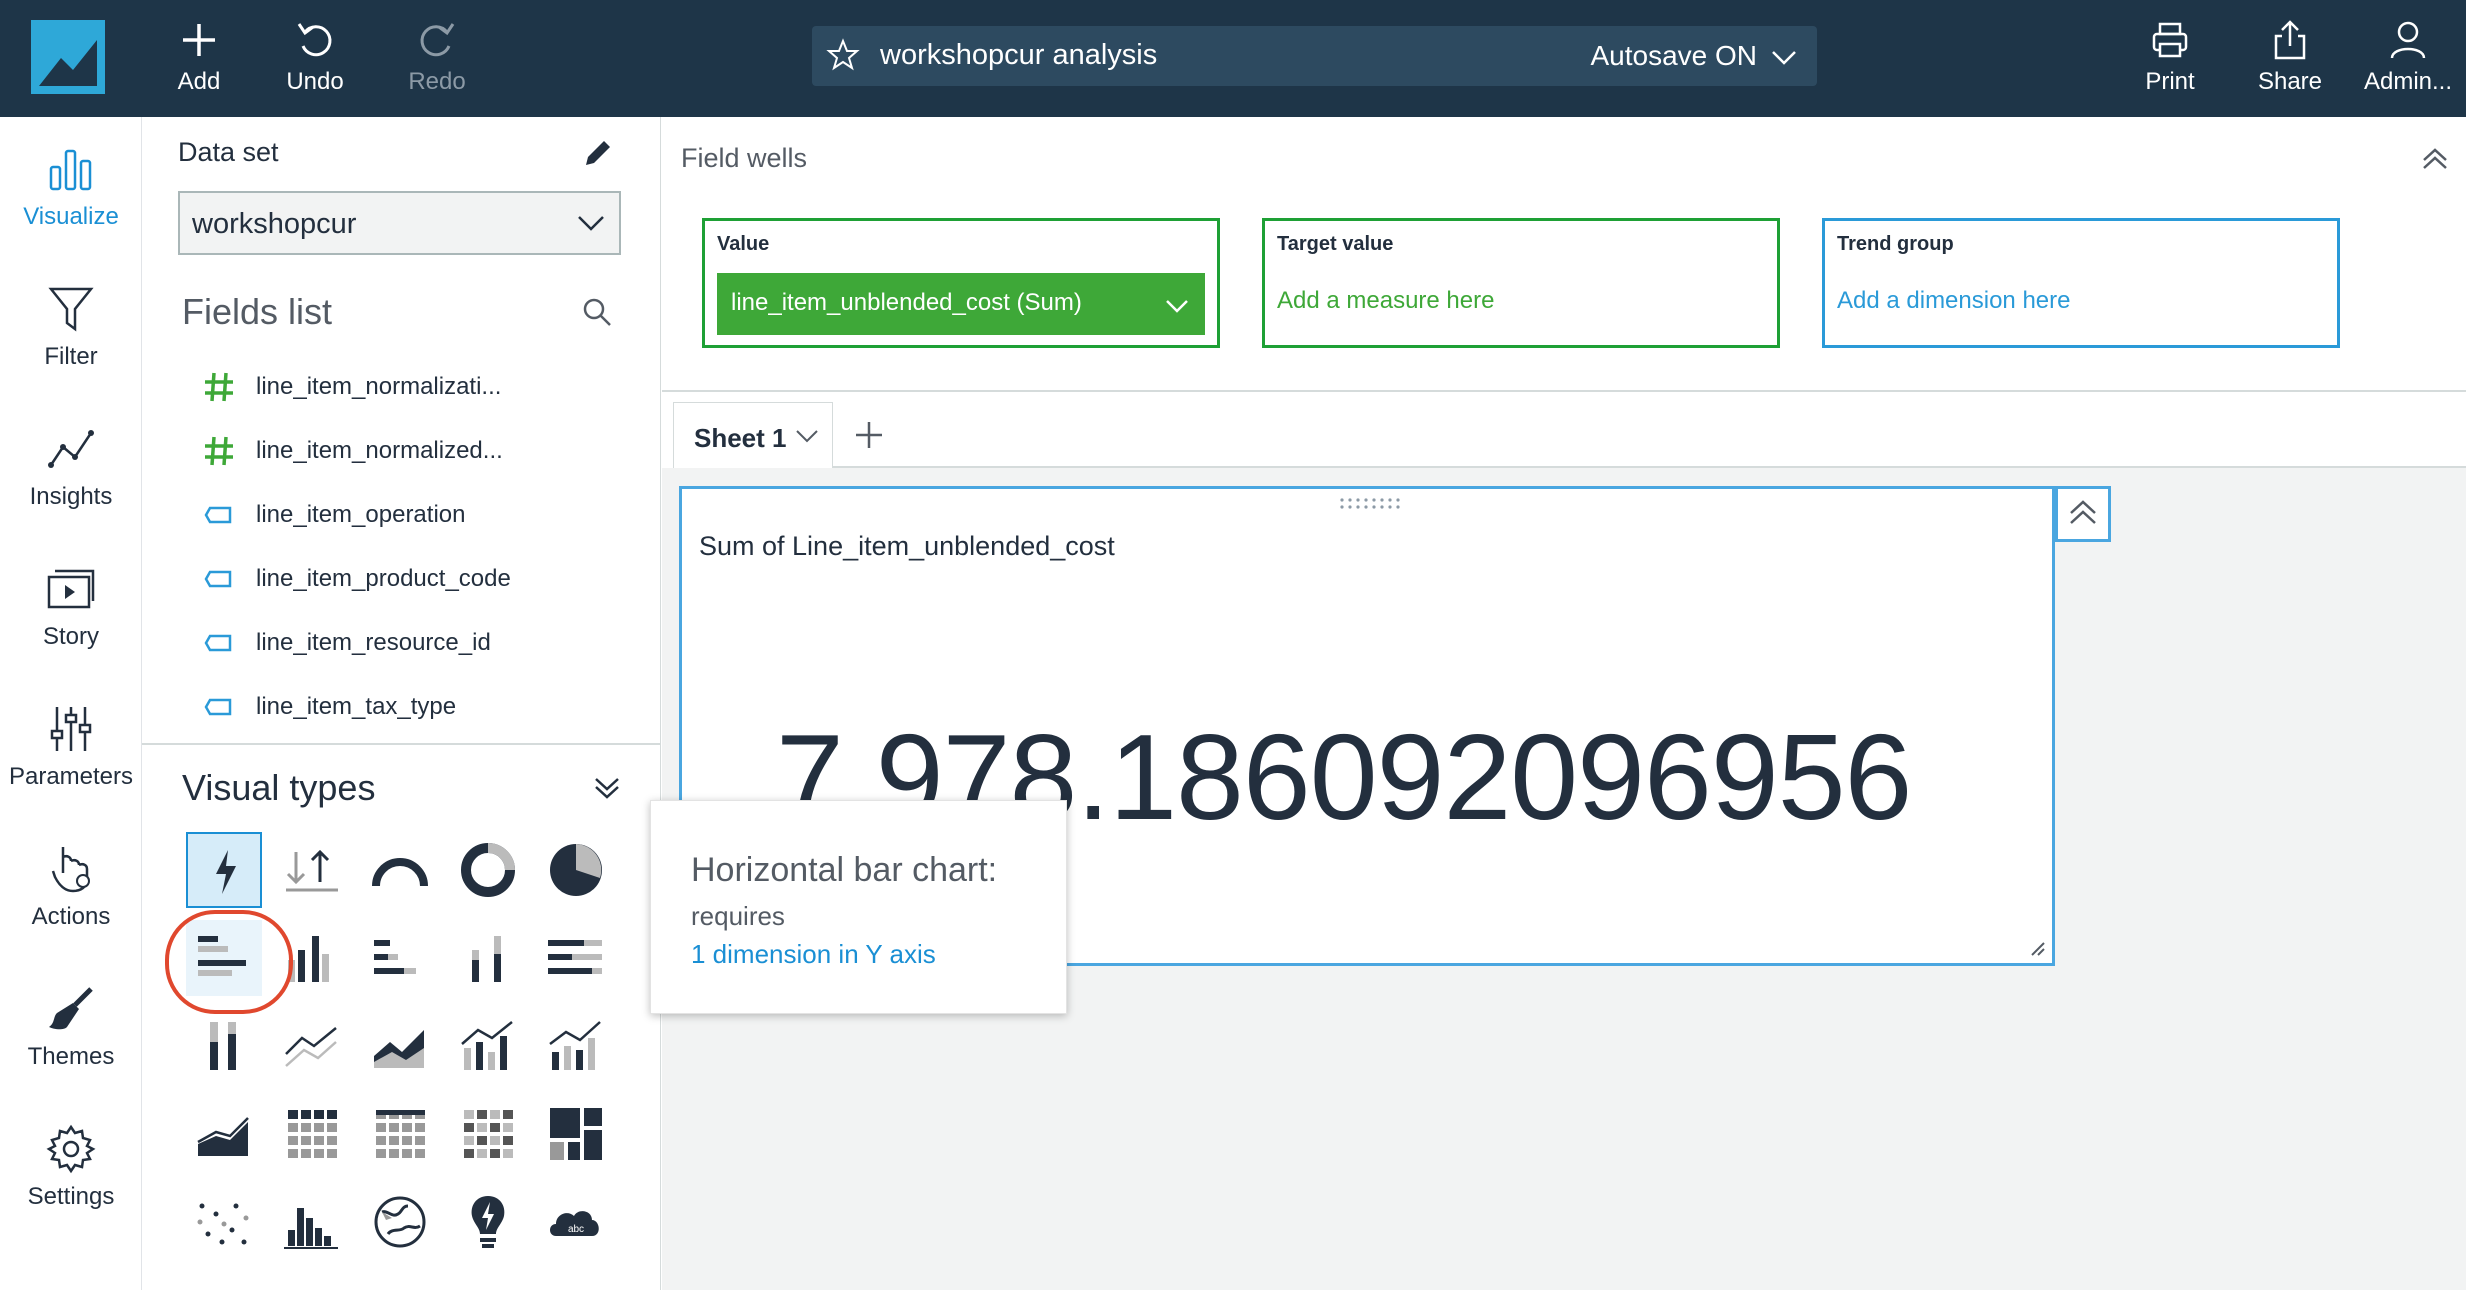 This screenshot has height=1290, width=2466. Describe the element at coordinates (71, 343) in the screenshot. I see `nav-filter: Filter` at that location.